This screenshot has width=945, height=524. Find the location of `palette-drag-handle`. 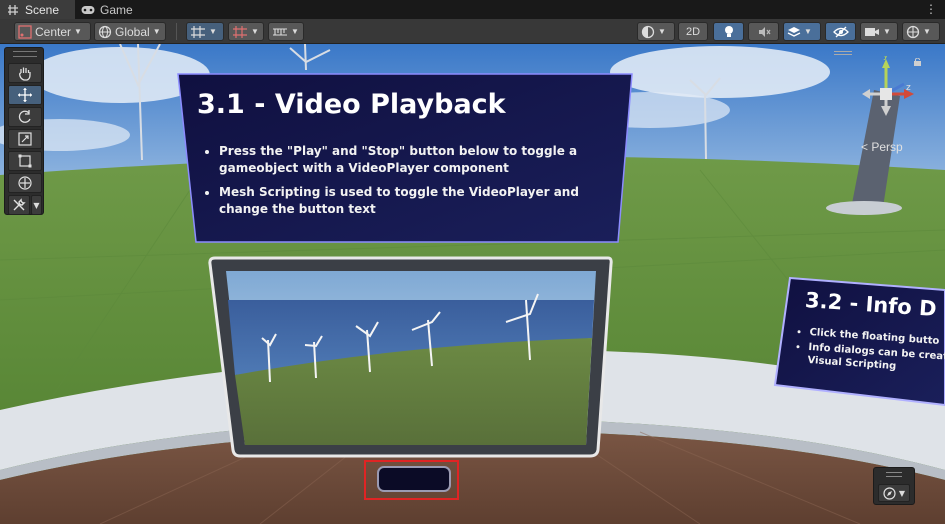

palette-drag-handle is located at coordinates (25, 54).